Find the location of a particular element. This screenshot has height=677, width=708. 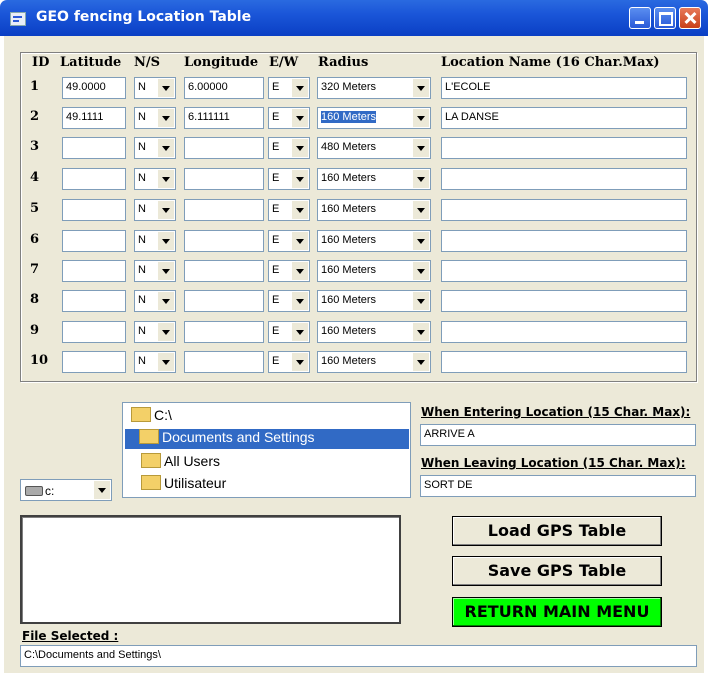

close-icon is located at coordinates (690, 18).